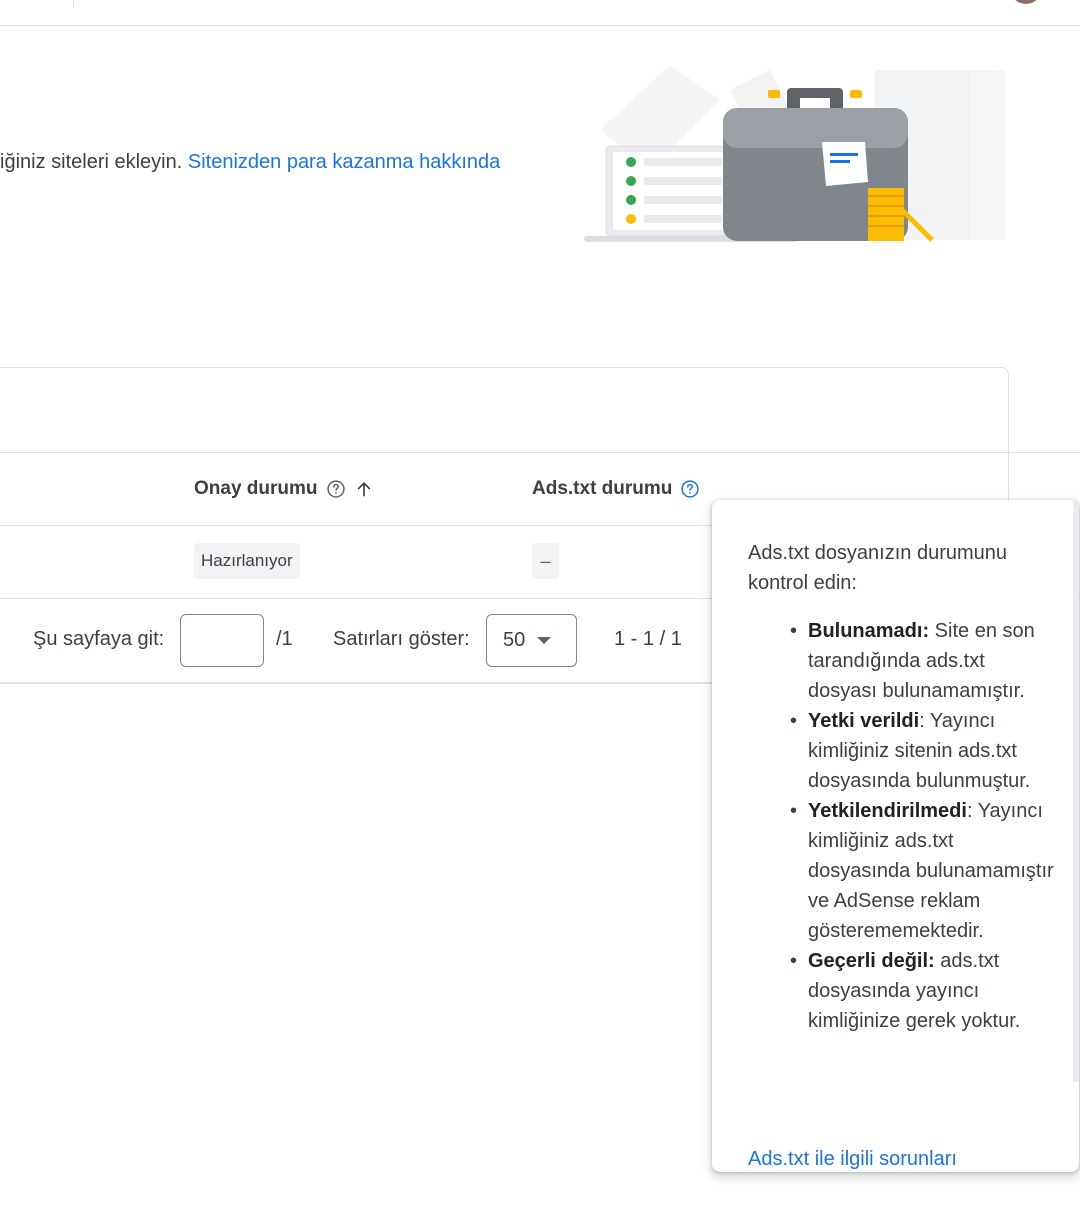 The image size is (1080, 1230). Describe the element at coordinates (1076, 791) in the screenshot. I see `tooltip-scrollbar` at that location.